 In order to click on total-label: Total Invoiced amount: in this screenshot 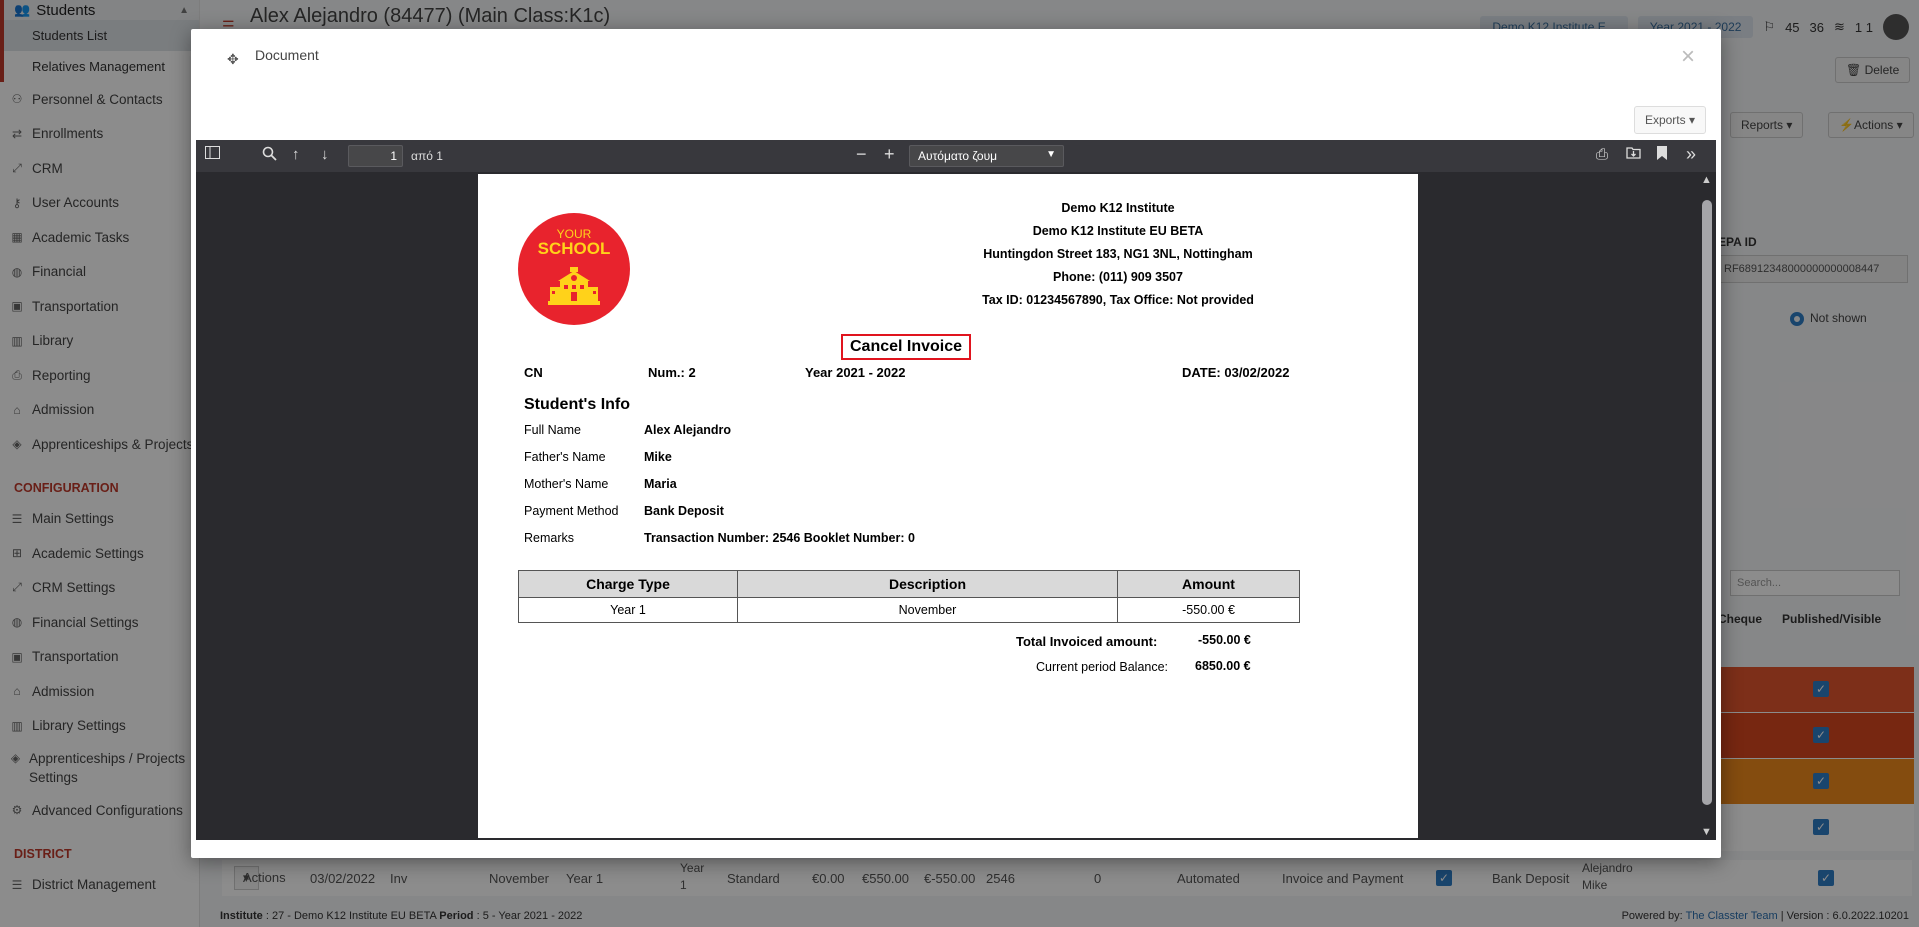, I will do `click(1087, 641)`.